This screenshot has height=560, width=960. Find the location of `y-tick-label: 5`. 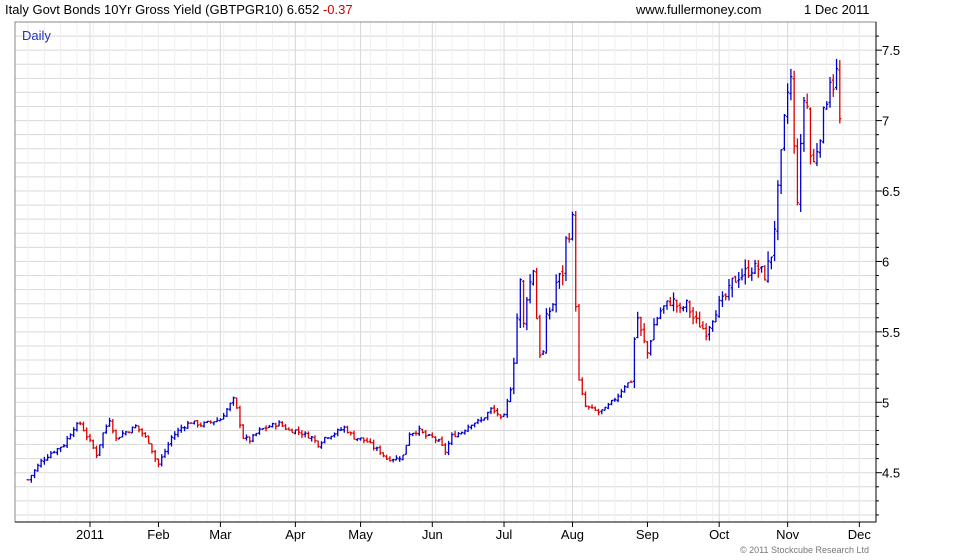

y-tick-label: 5 is located at coordinates (885, 402).